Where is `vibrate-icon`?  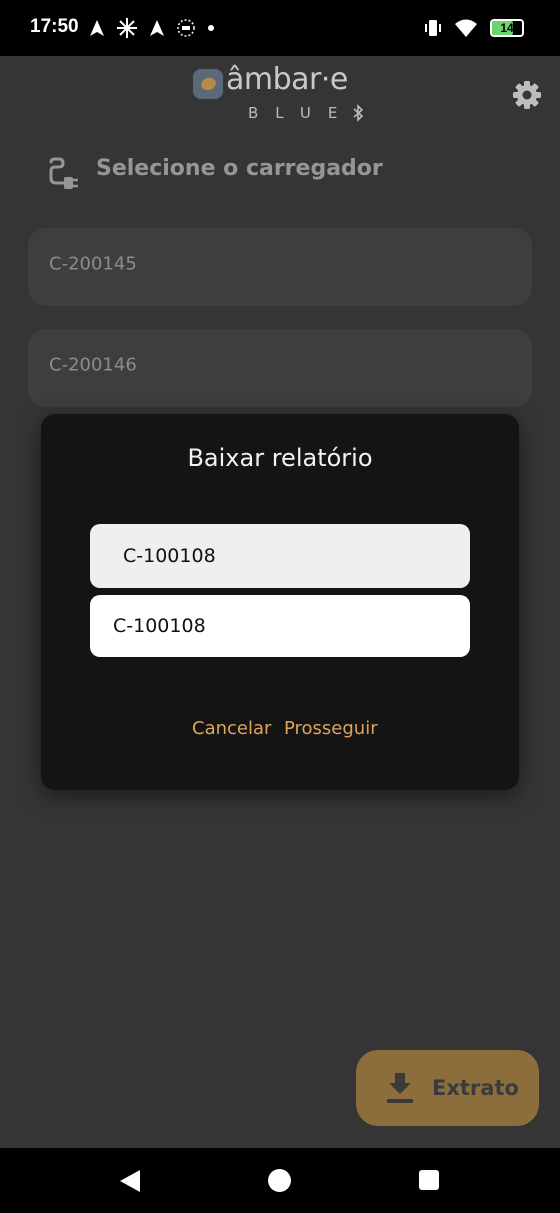
vibrate-icon is located at coordinates (433, 28).